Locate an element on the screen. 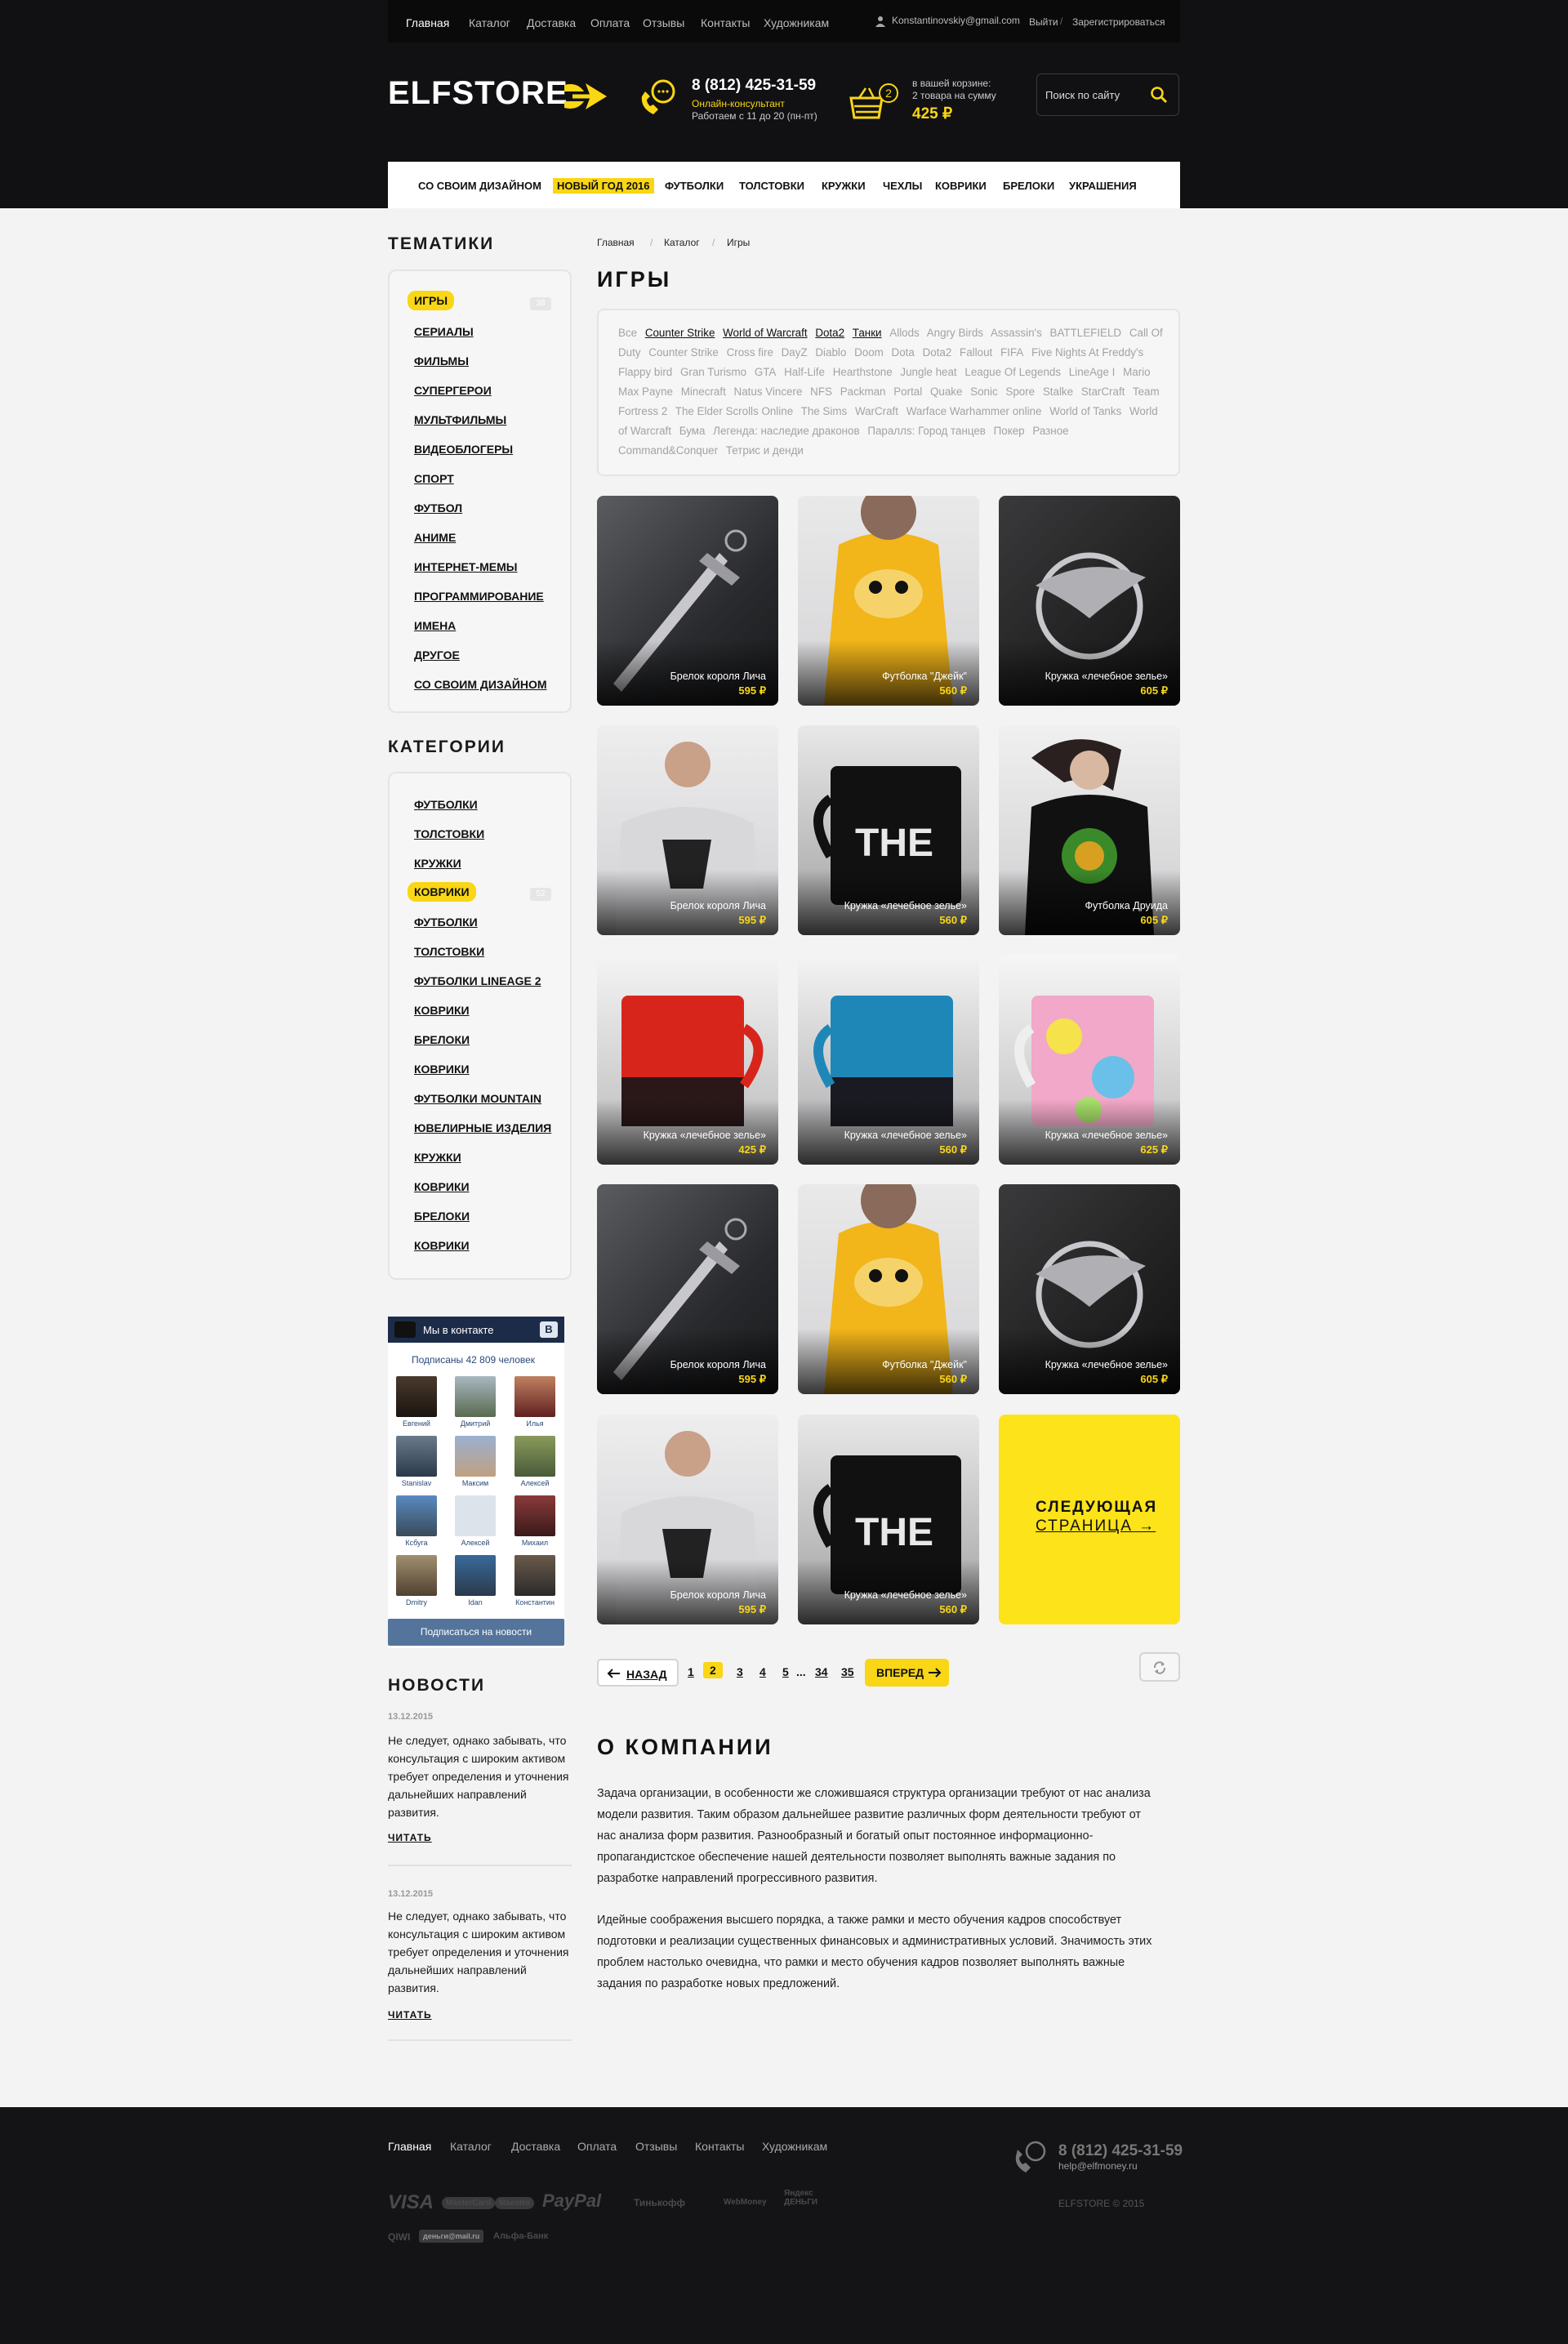 This screenshot has width=1568, height=2344. tag-item: Mario is located at coordinates (1136, 372).